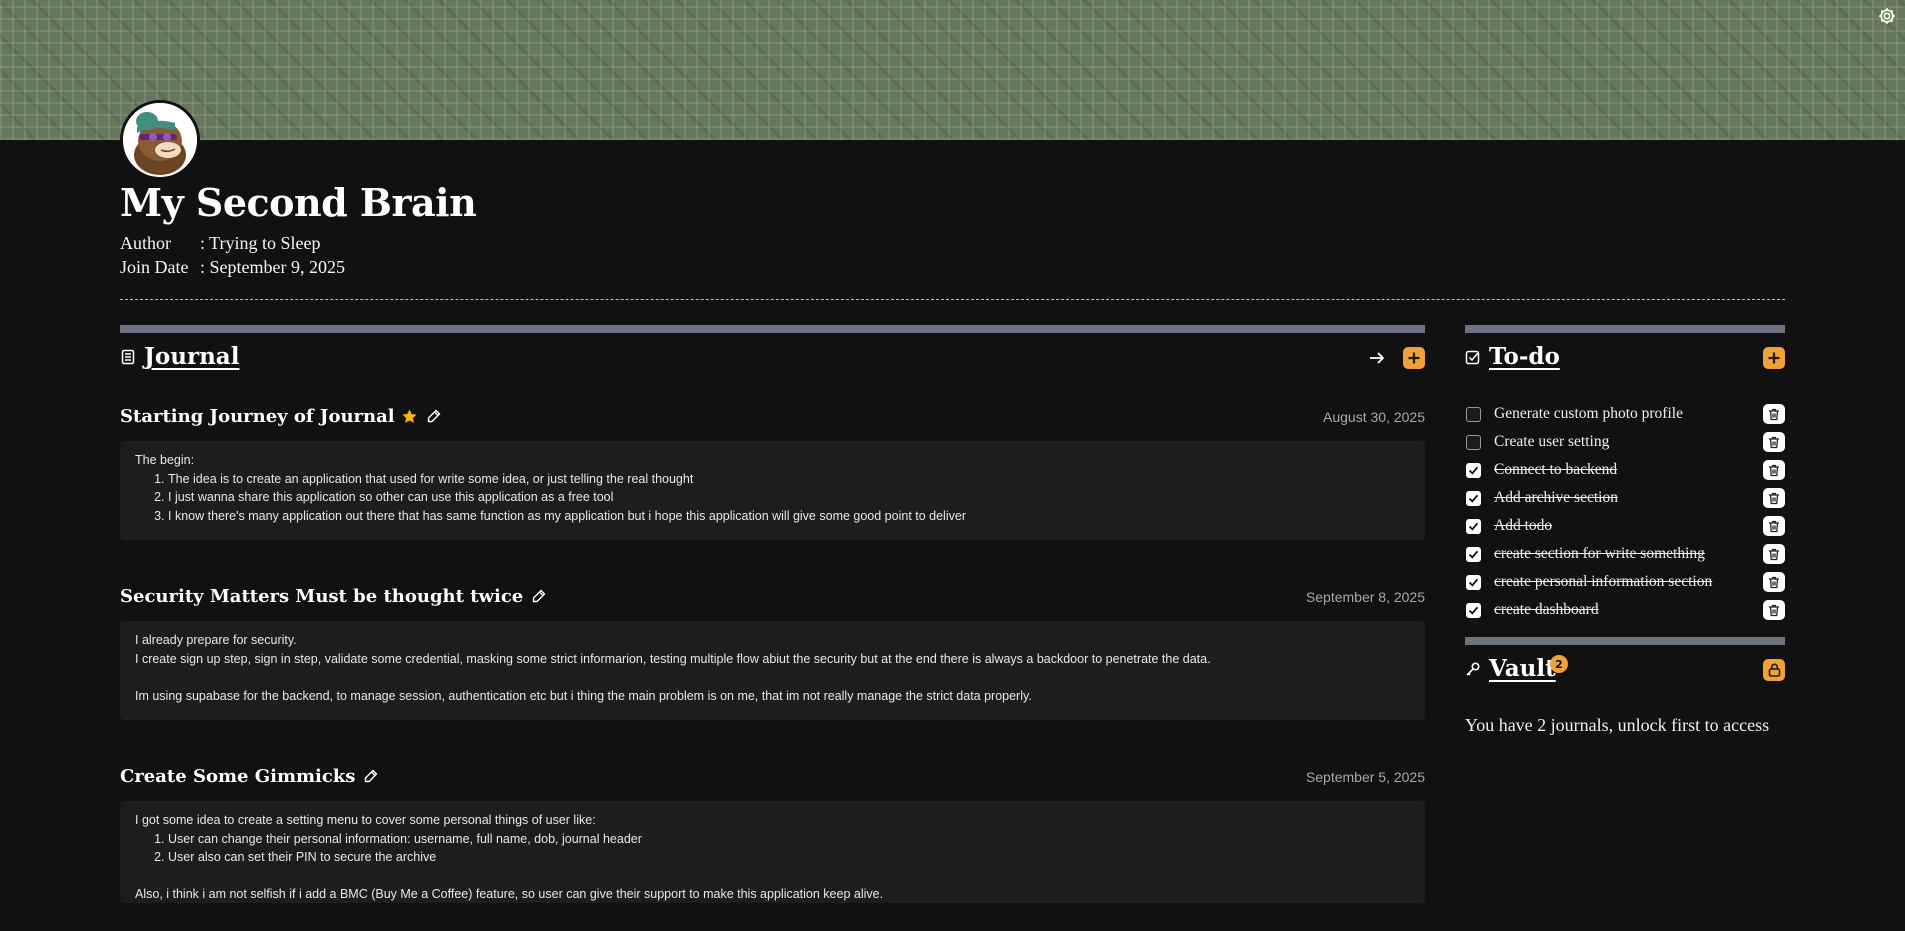  What do you see at coordinates (1625, 526) in the screenshot?
I see `todo-item: Add todo` at bounding box center [1625, 526].